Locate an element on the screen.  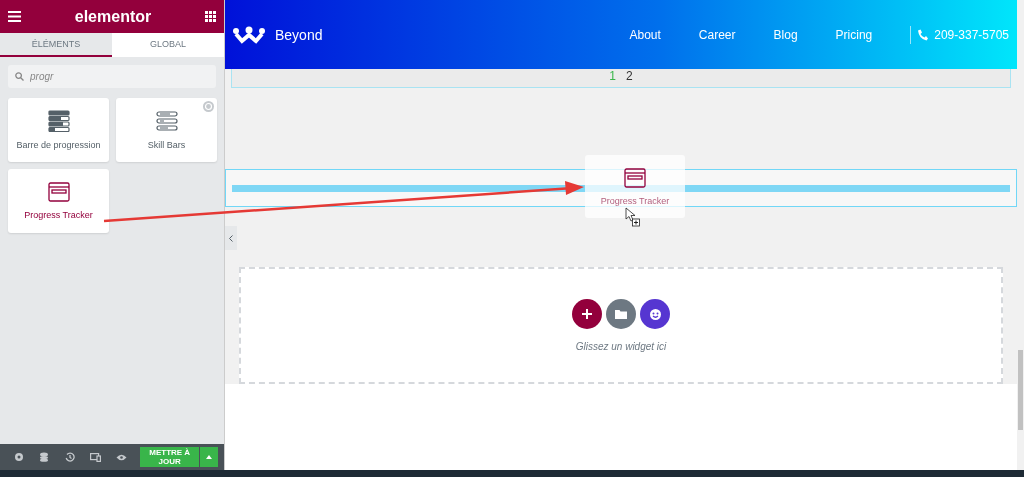
search-icon is located at coordinates (19, 76).